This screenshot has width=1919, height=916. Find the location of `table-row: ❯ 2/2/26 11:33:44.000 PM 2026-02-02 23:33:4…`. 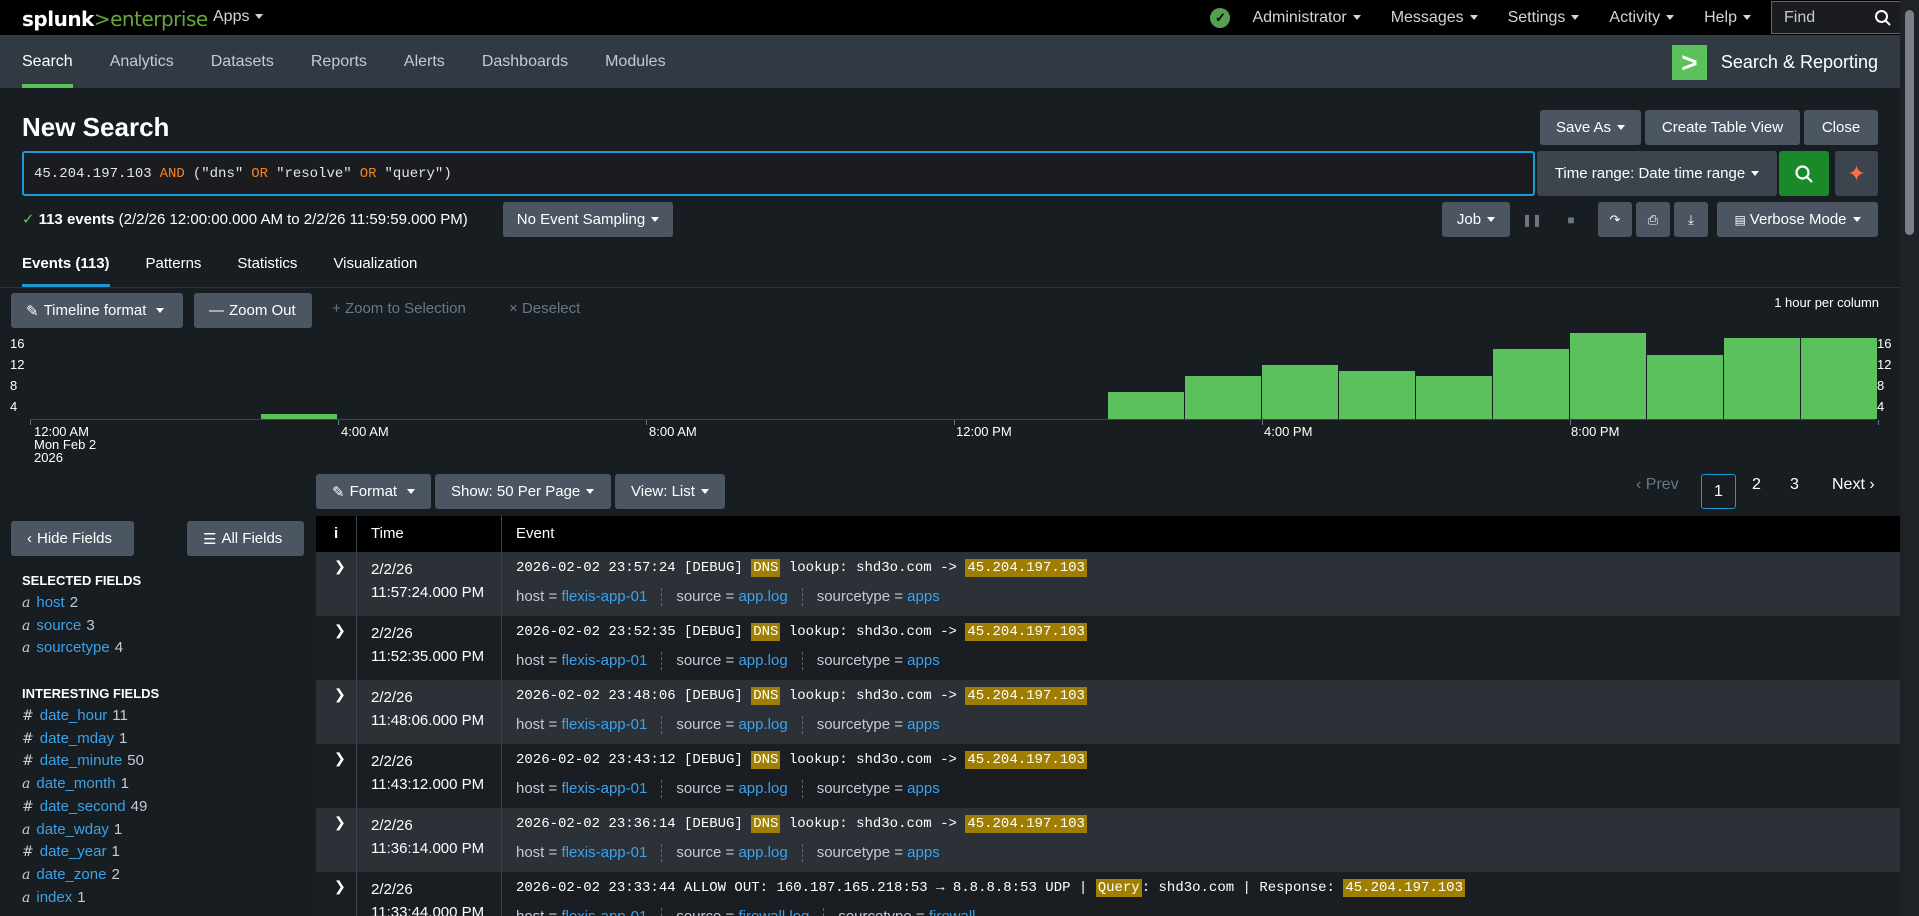

table-row: ❯ 2/2/26 11:33:44.000 PM 2026-02-02 23:33:4… is located at coordinates (1108, 894).